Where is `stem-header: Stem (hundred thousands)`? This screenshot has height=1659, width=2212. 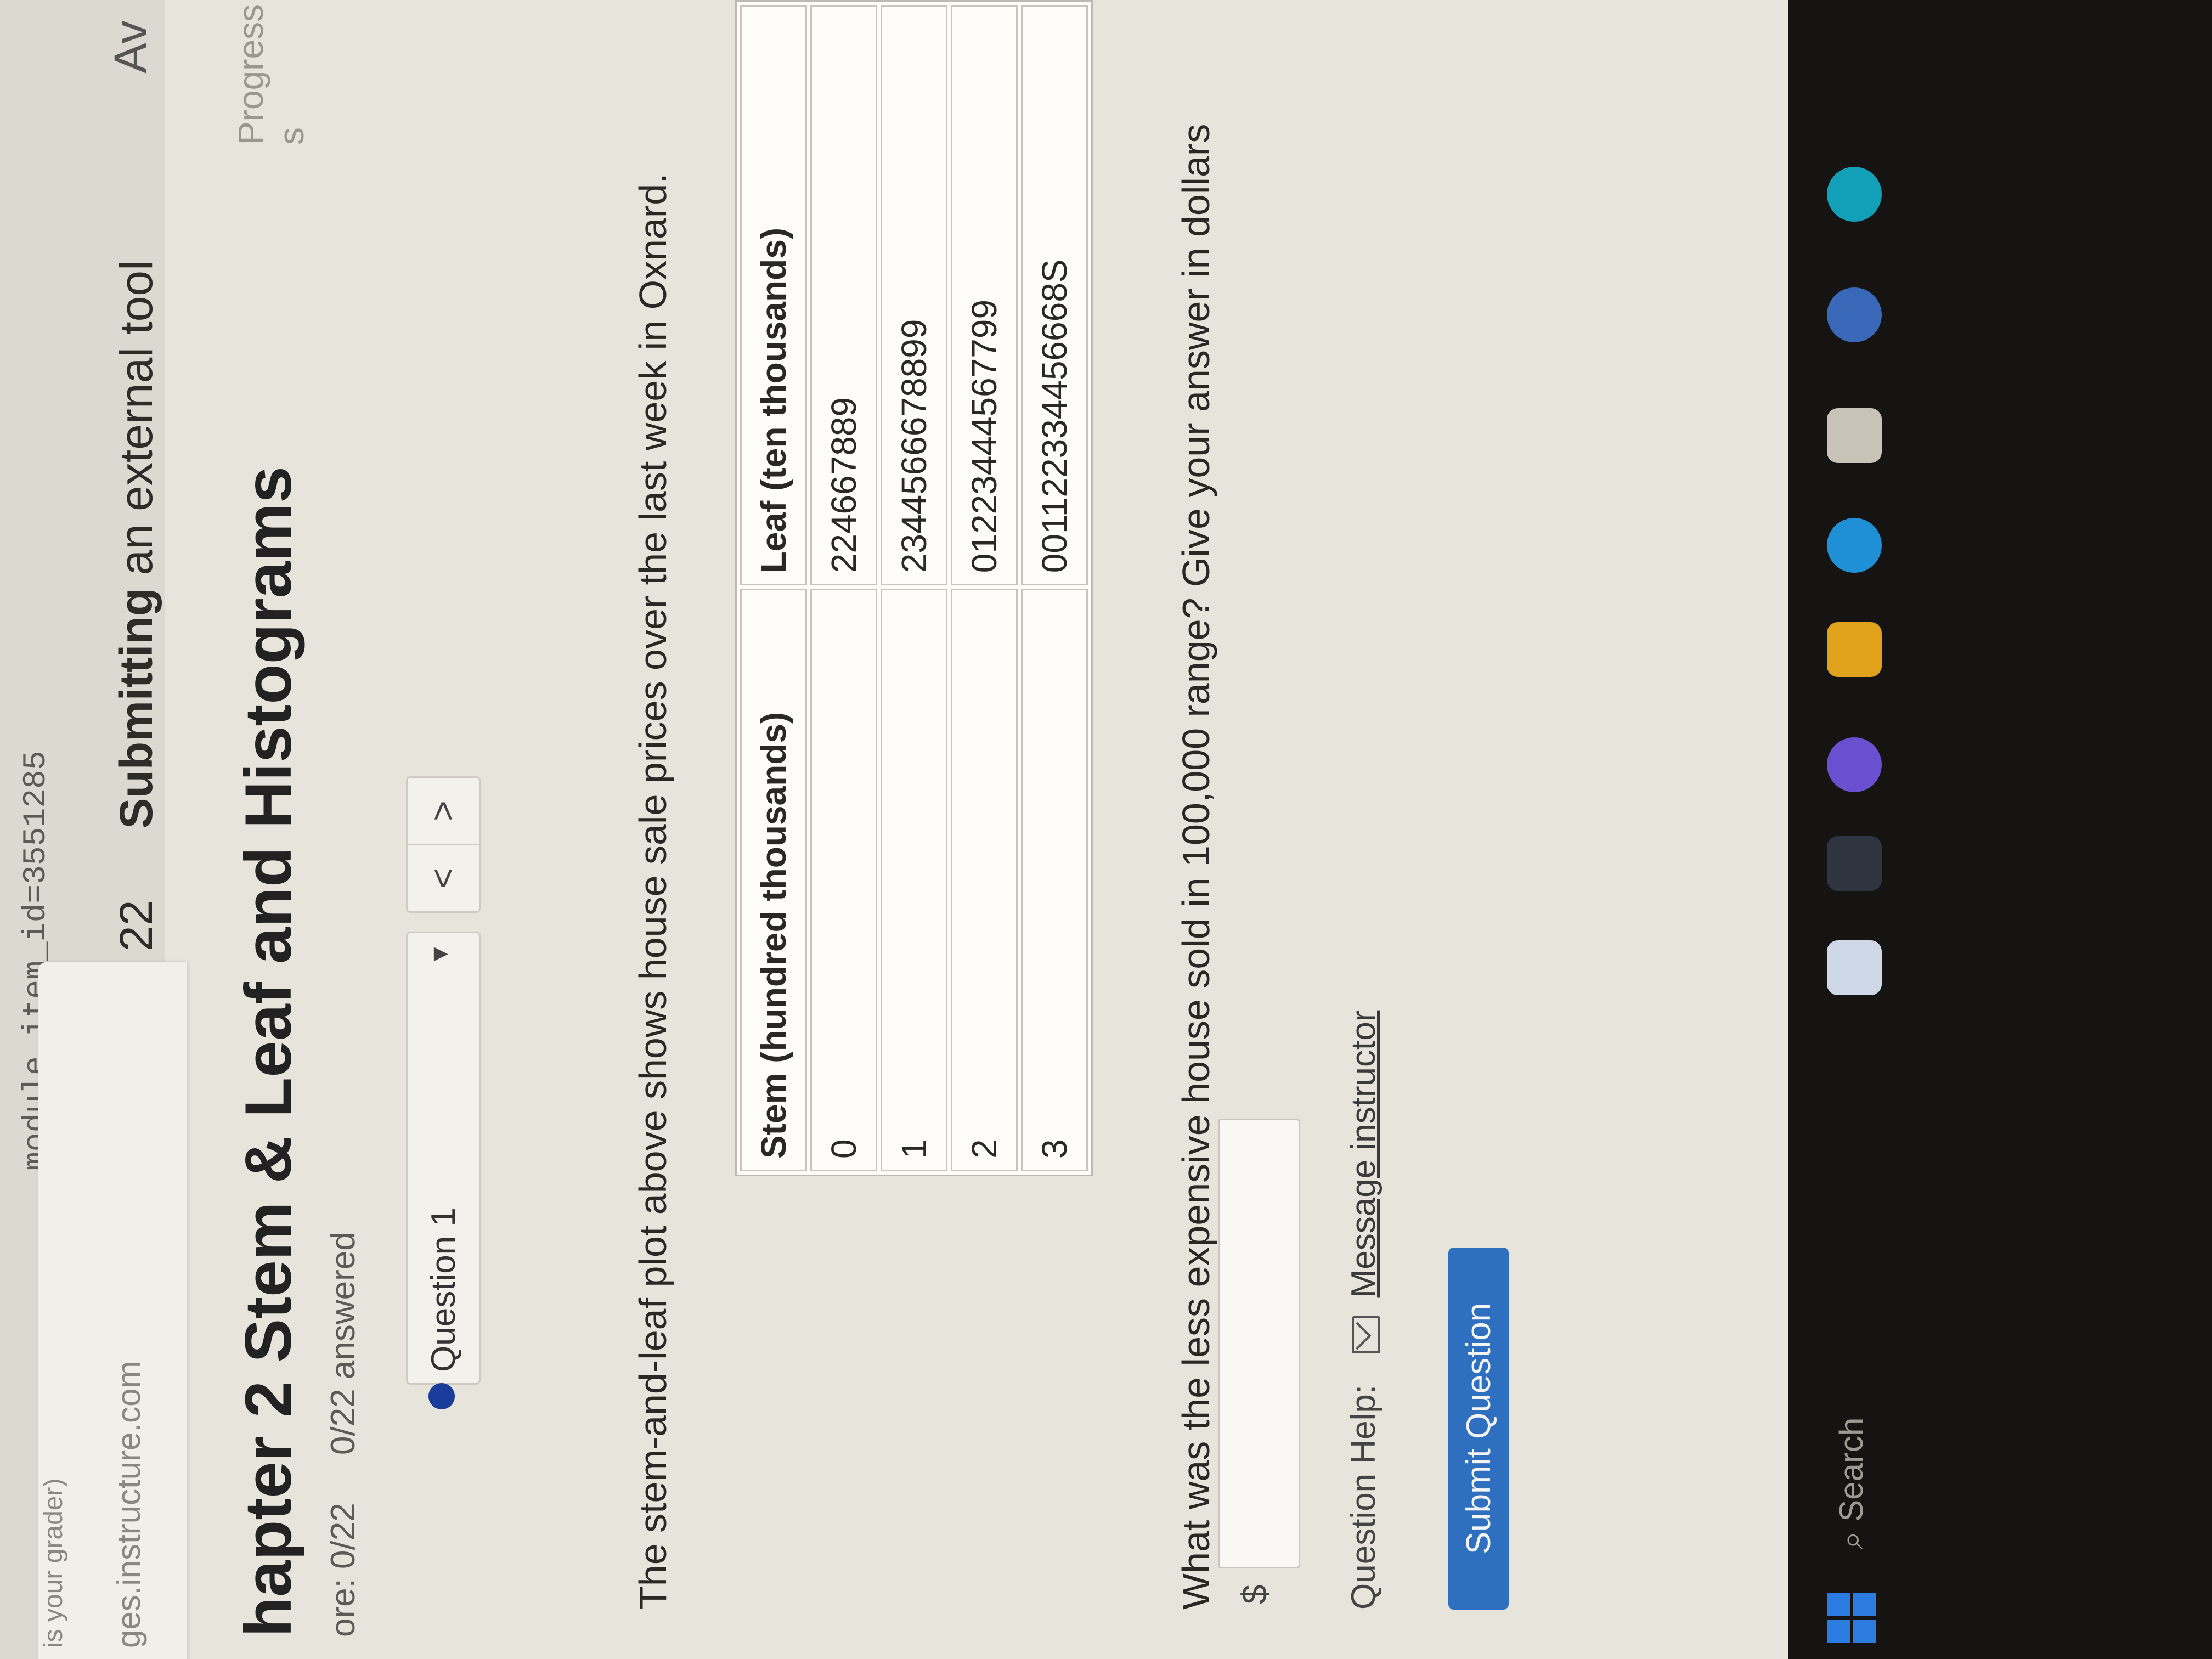
stem-header: Stem (hundred thousands) is located at coordinates (773, 880).